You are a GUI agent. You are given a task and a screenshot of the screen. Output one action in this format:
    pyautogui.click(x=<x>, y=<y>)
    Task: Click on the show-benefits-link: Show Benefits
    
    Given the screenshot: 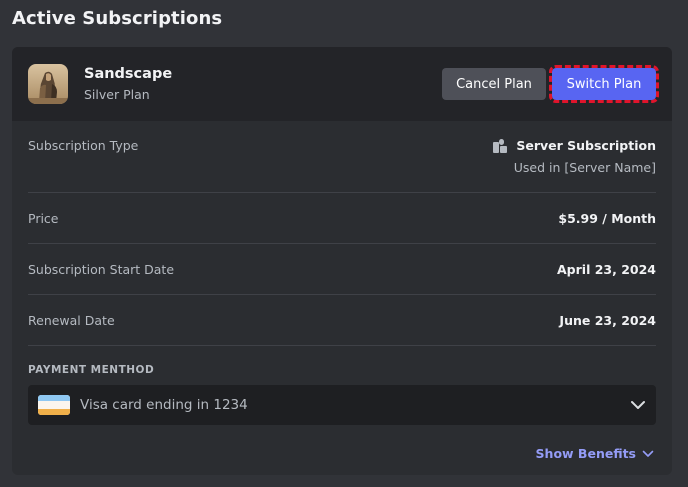 What is the action you would take?
    pyautogui.click(x=595, y=453)
    